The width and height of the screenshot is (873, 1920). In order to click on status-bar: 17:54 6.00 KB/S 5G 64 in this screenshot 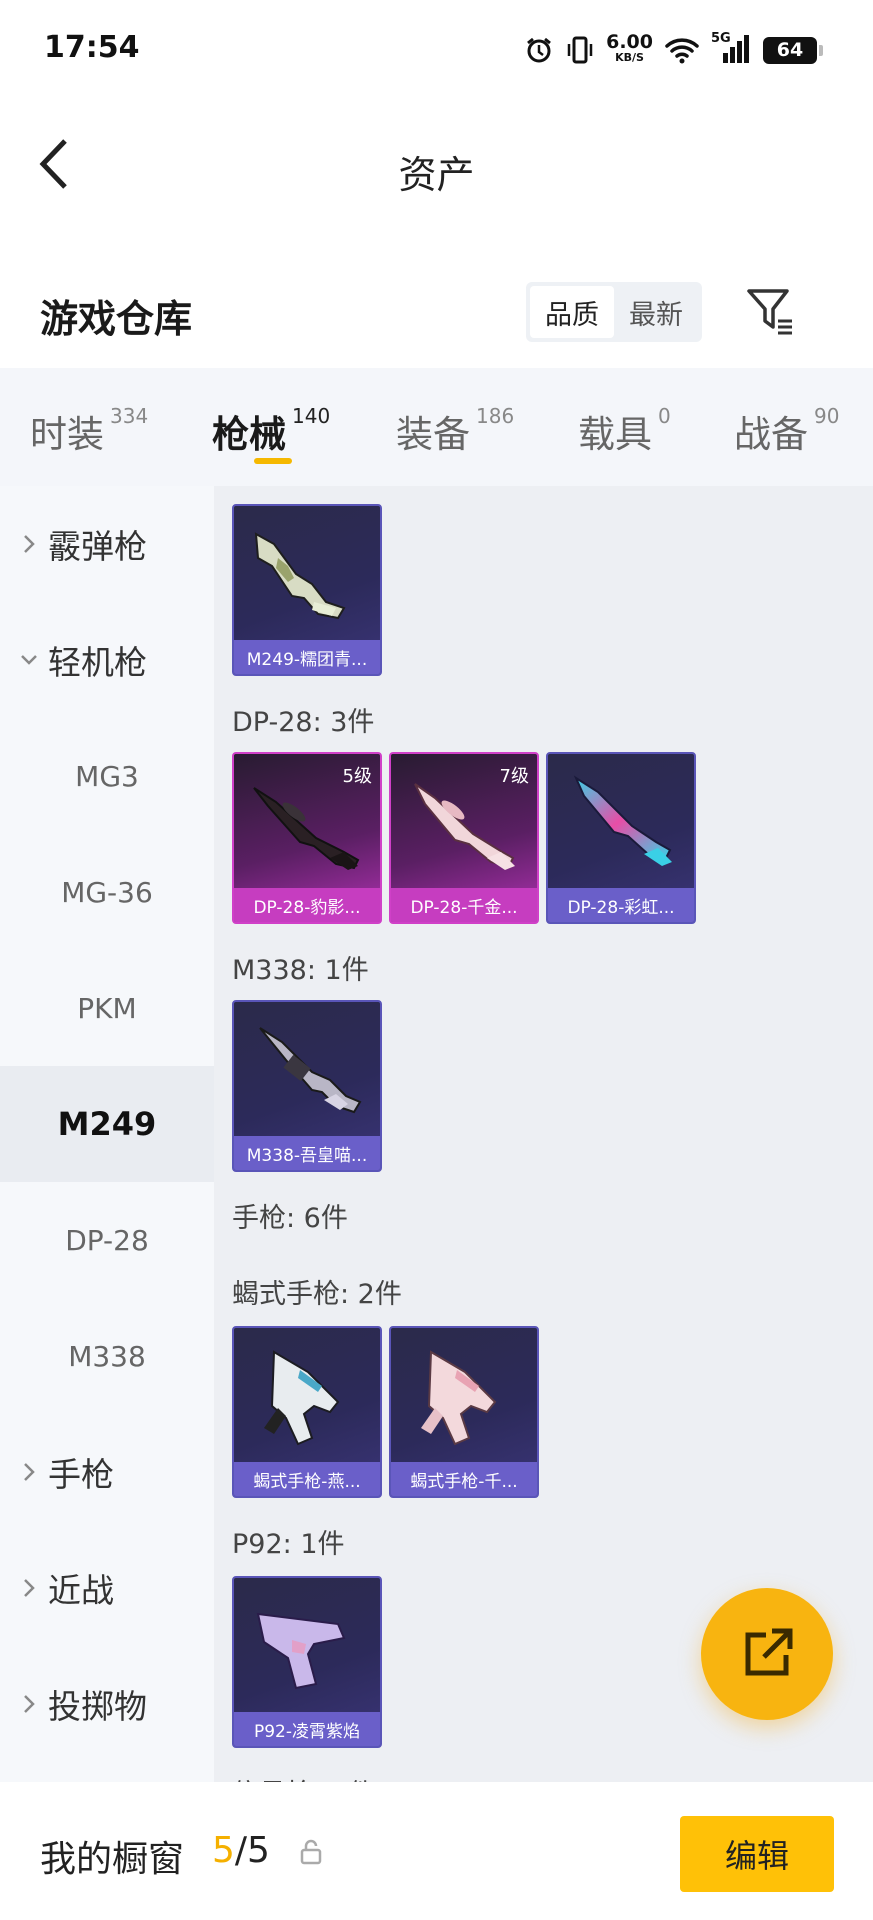, I will do `click(436, 52)`.